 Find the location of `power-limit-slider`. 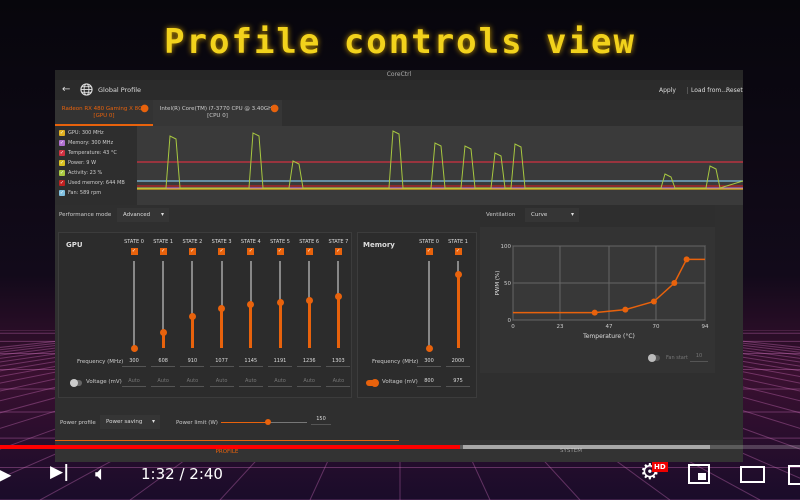

power-limit-slider is located at coordinates (264, 422).